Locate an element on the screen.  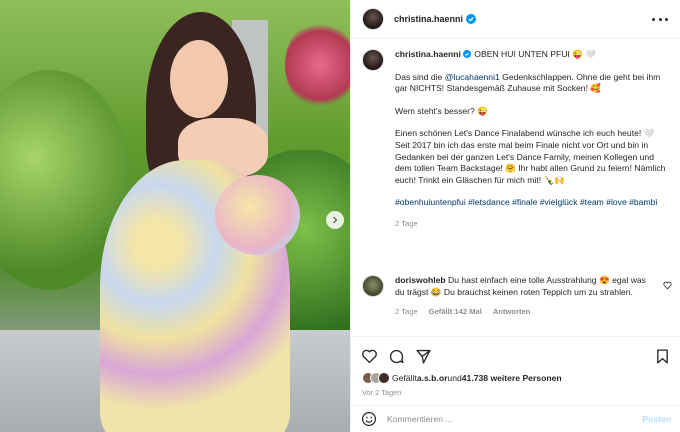
comment-button is located at coordinates (396, 356).